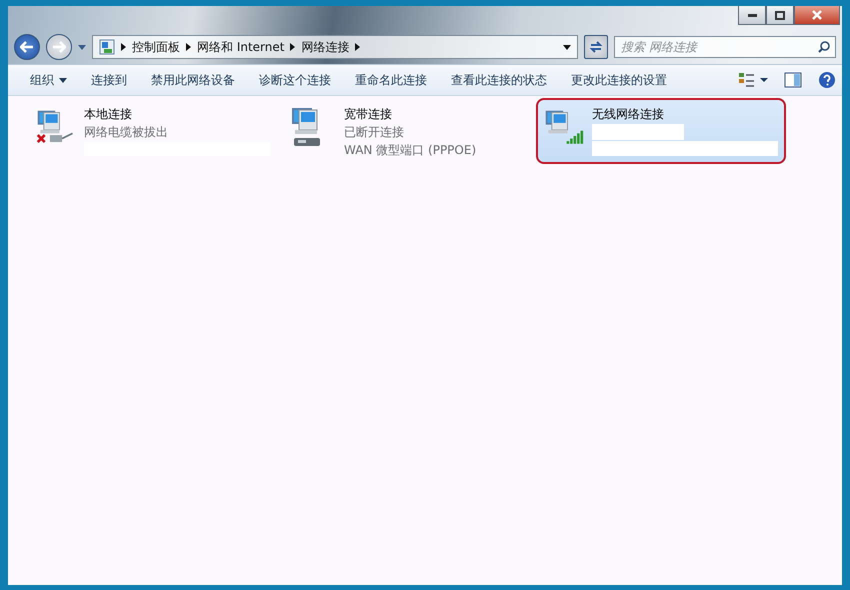 The height and width of the screenshot is (590, 850). Describe the element at coordinates (407, 131) in the screenshot. I see `connection-item: 宽带连接 已断开连接 WAN 微型端口 (PPPOE)` at that location.